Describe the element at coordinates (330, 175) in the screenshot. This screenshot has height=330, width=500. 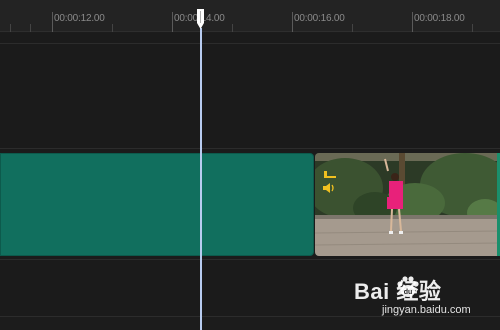
I see `link-icon` at that location.